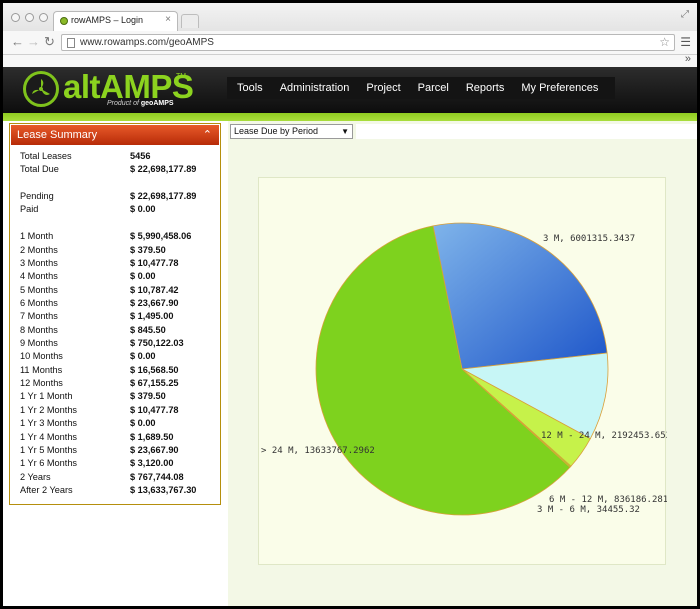  I want to click on summary-value: $ 23,667.90, so click(154, 302).